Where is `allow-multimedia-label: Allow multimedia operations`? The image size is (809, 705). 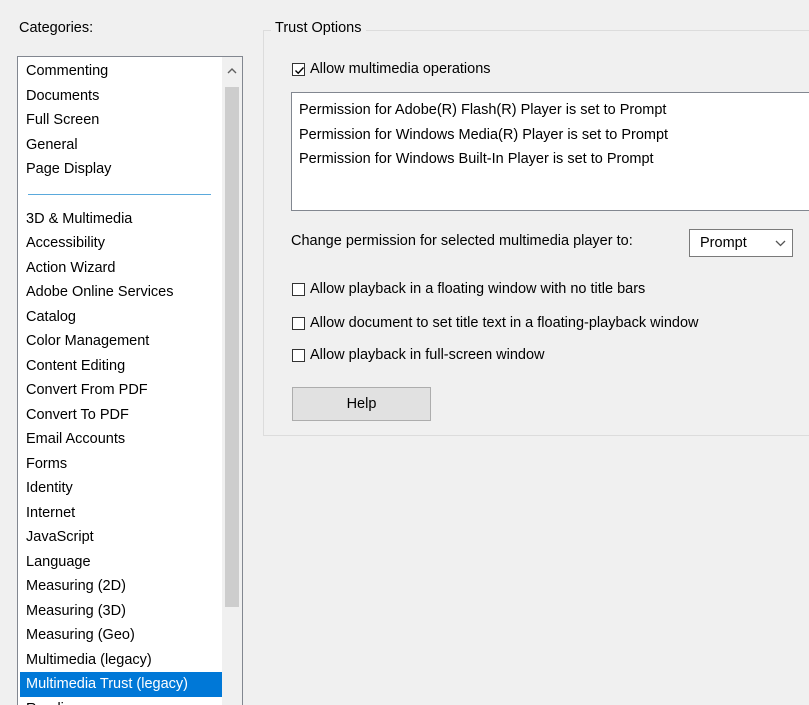
allow-multimedia-label: Allow multimedia operations is located at coordinates (400, 69).